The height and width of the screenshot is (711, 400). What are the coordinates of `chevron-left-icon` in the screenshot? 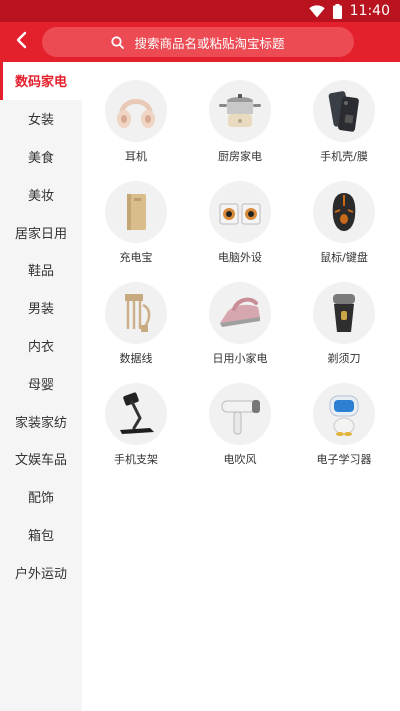 It's located at (21, 42).